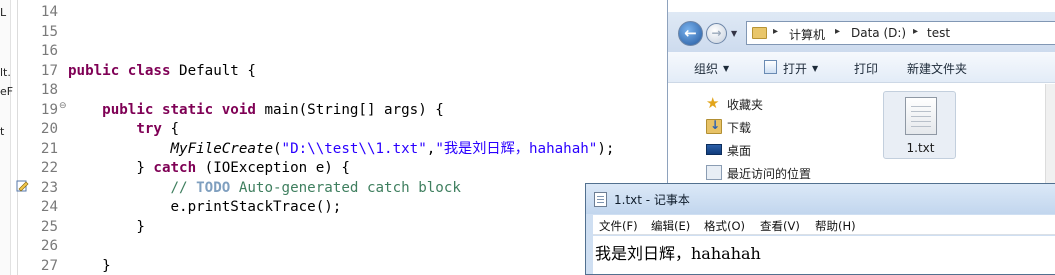 The height and width of the screenshot is (275, 1055). What do you see at coordinates (49, 51) in the screenshot?
I see `line-number: 16` at bounding box center [49, 51].